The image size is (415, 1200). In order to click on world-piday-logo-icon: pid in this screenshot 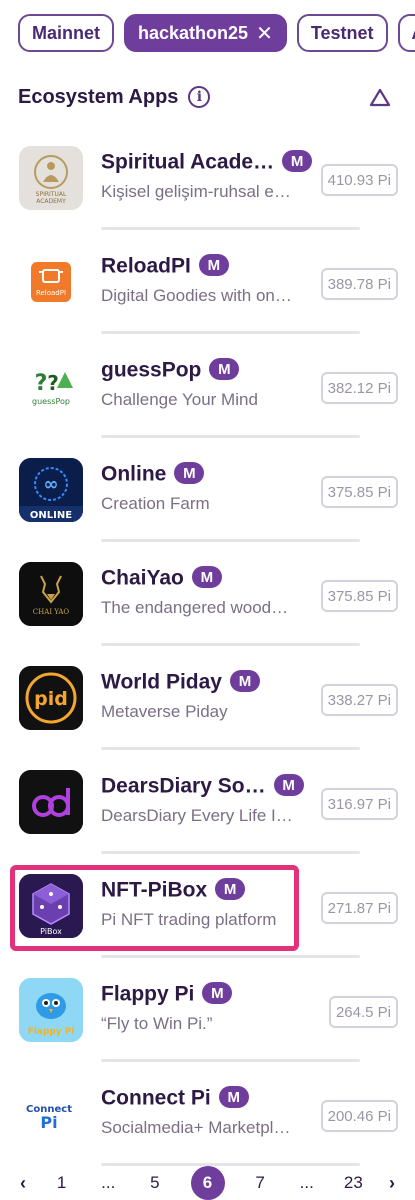, I will do `click(51, 698)`.